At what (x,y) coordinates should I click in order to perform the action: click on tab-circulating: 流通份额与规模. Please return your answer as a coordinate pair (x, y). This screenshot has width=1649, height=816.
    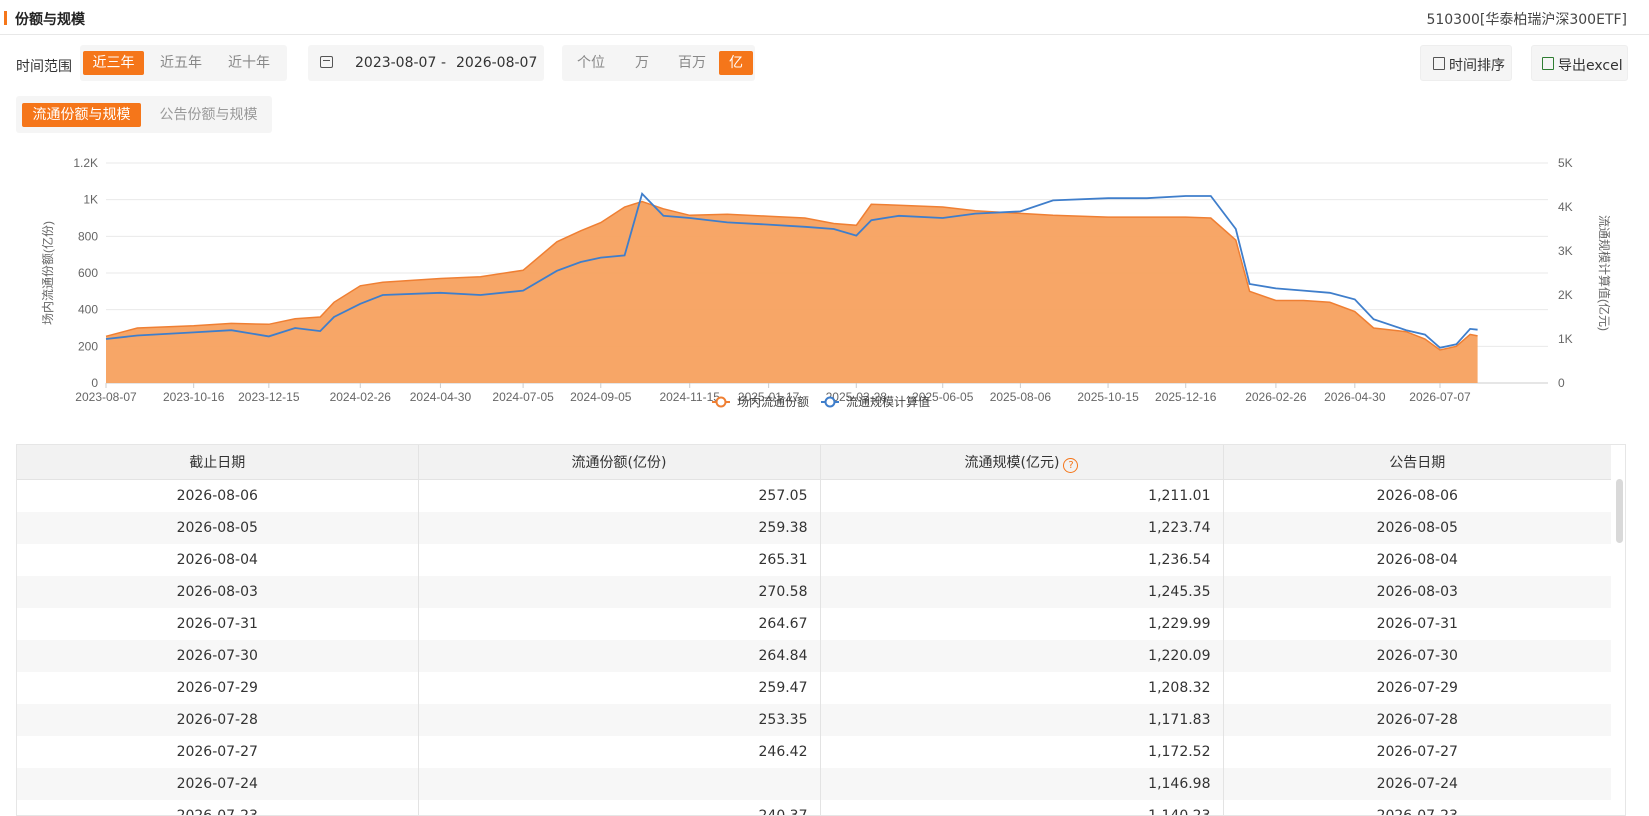
    Looking at the image, I should click on (81, 115).